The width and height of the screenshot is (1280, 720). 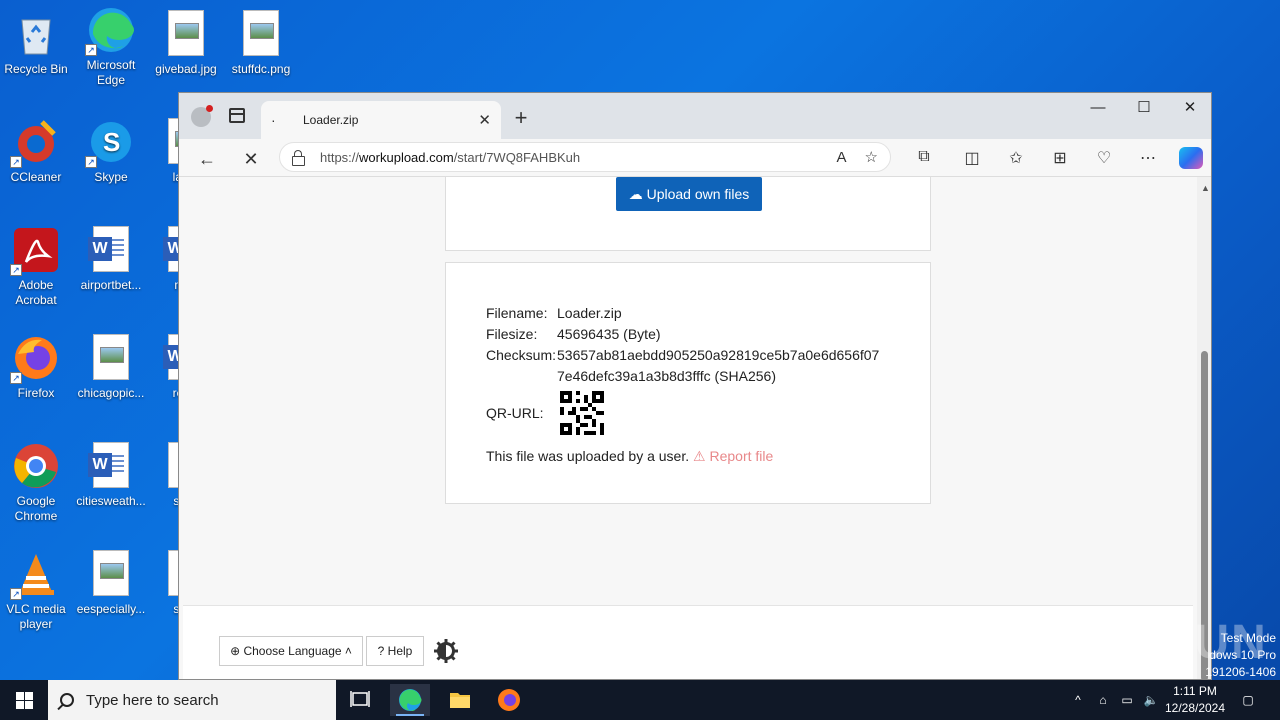 What do you see at coordinates (1191, 158) in the screenshot?
I see `copilot-icon` at bounding box center [1191, 158].